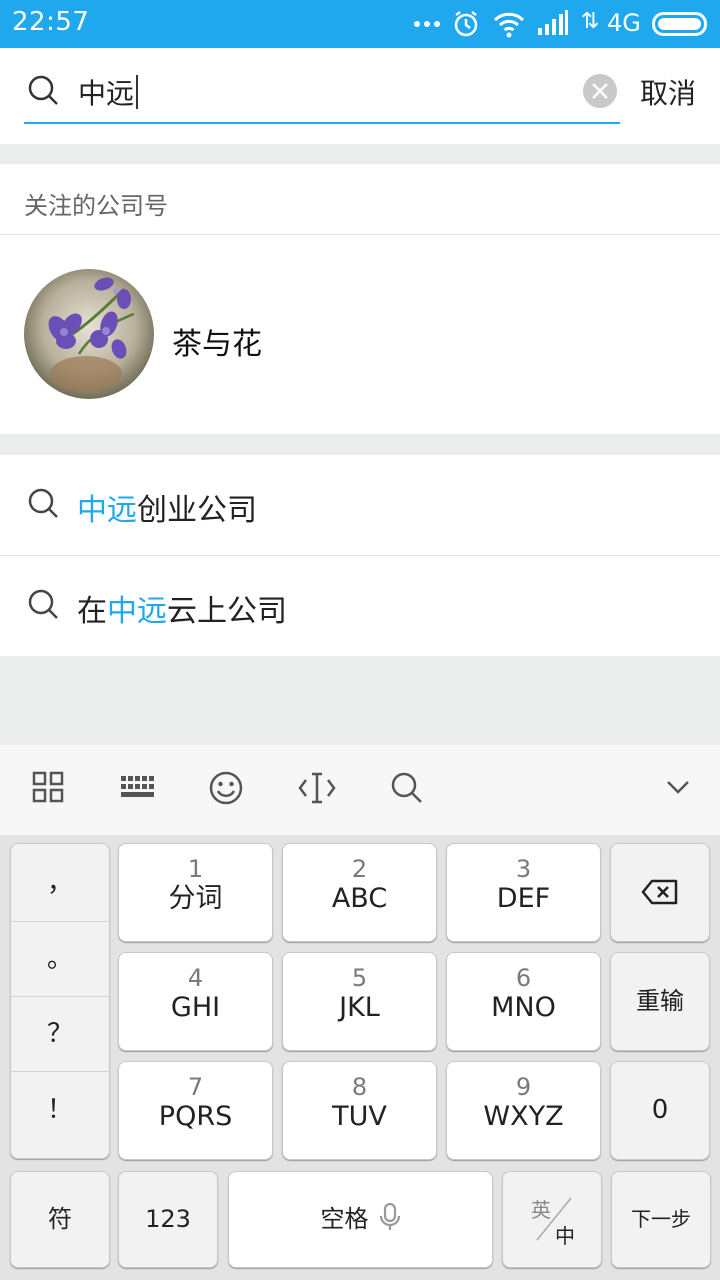 The width and height of the screenshot is (720, 1280). I want to click on search-query: 中远, so click(108, 92).